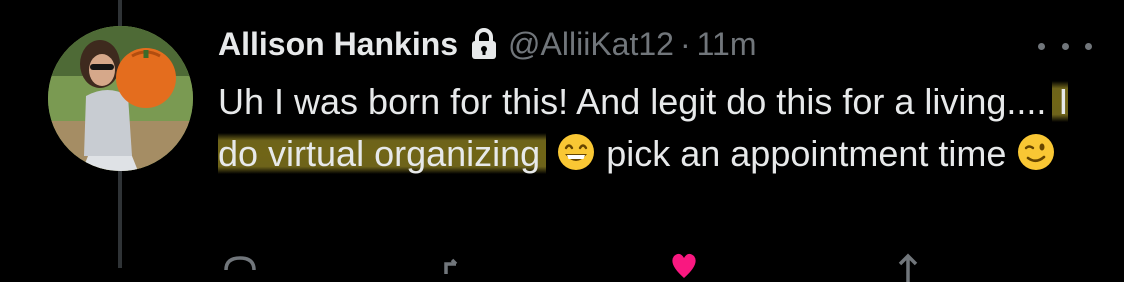 The image size is (1124, 282). Describe the element at coordinates (658, 267) in the screenshot. I see `tweet-actions` at that location.